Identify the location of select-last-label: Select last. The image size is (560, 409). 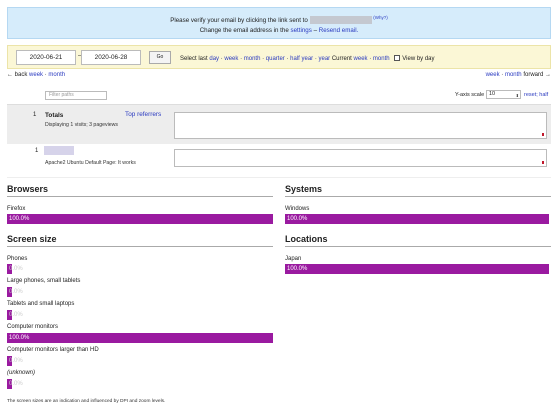
(194, 59).